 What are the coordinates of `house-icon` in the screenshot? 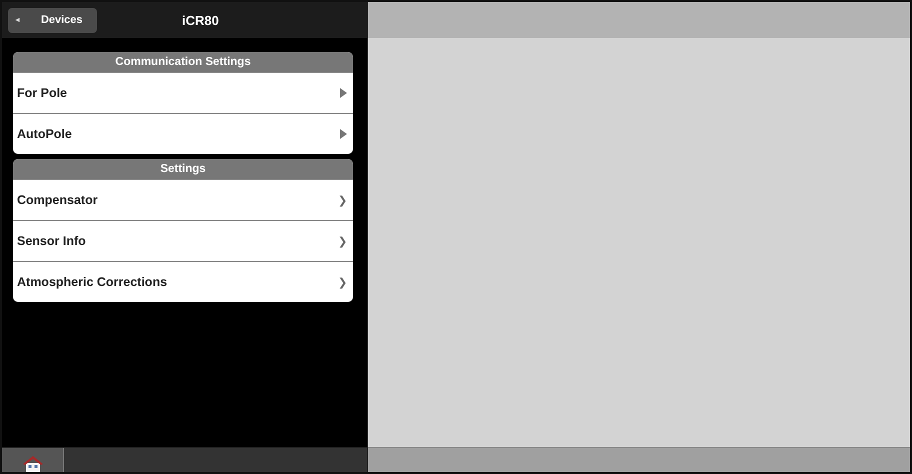 It's located at (33, 463).